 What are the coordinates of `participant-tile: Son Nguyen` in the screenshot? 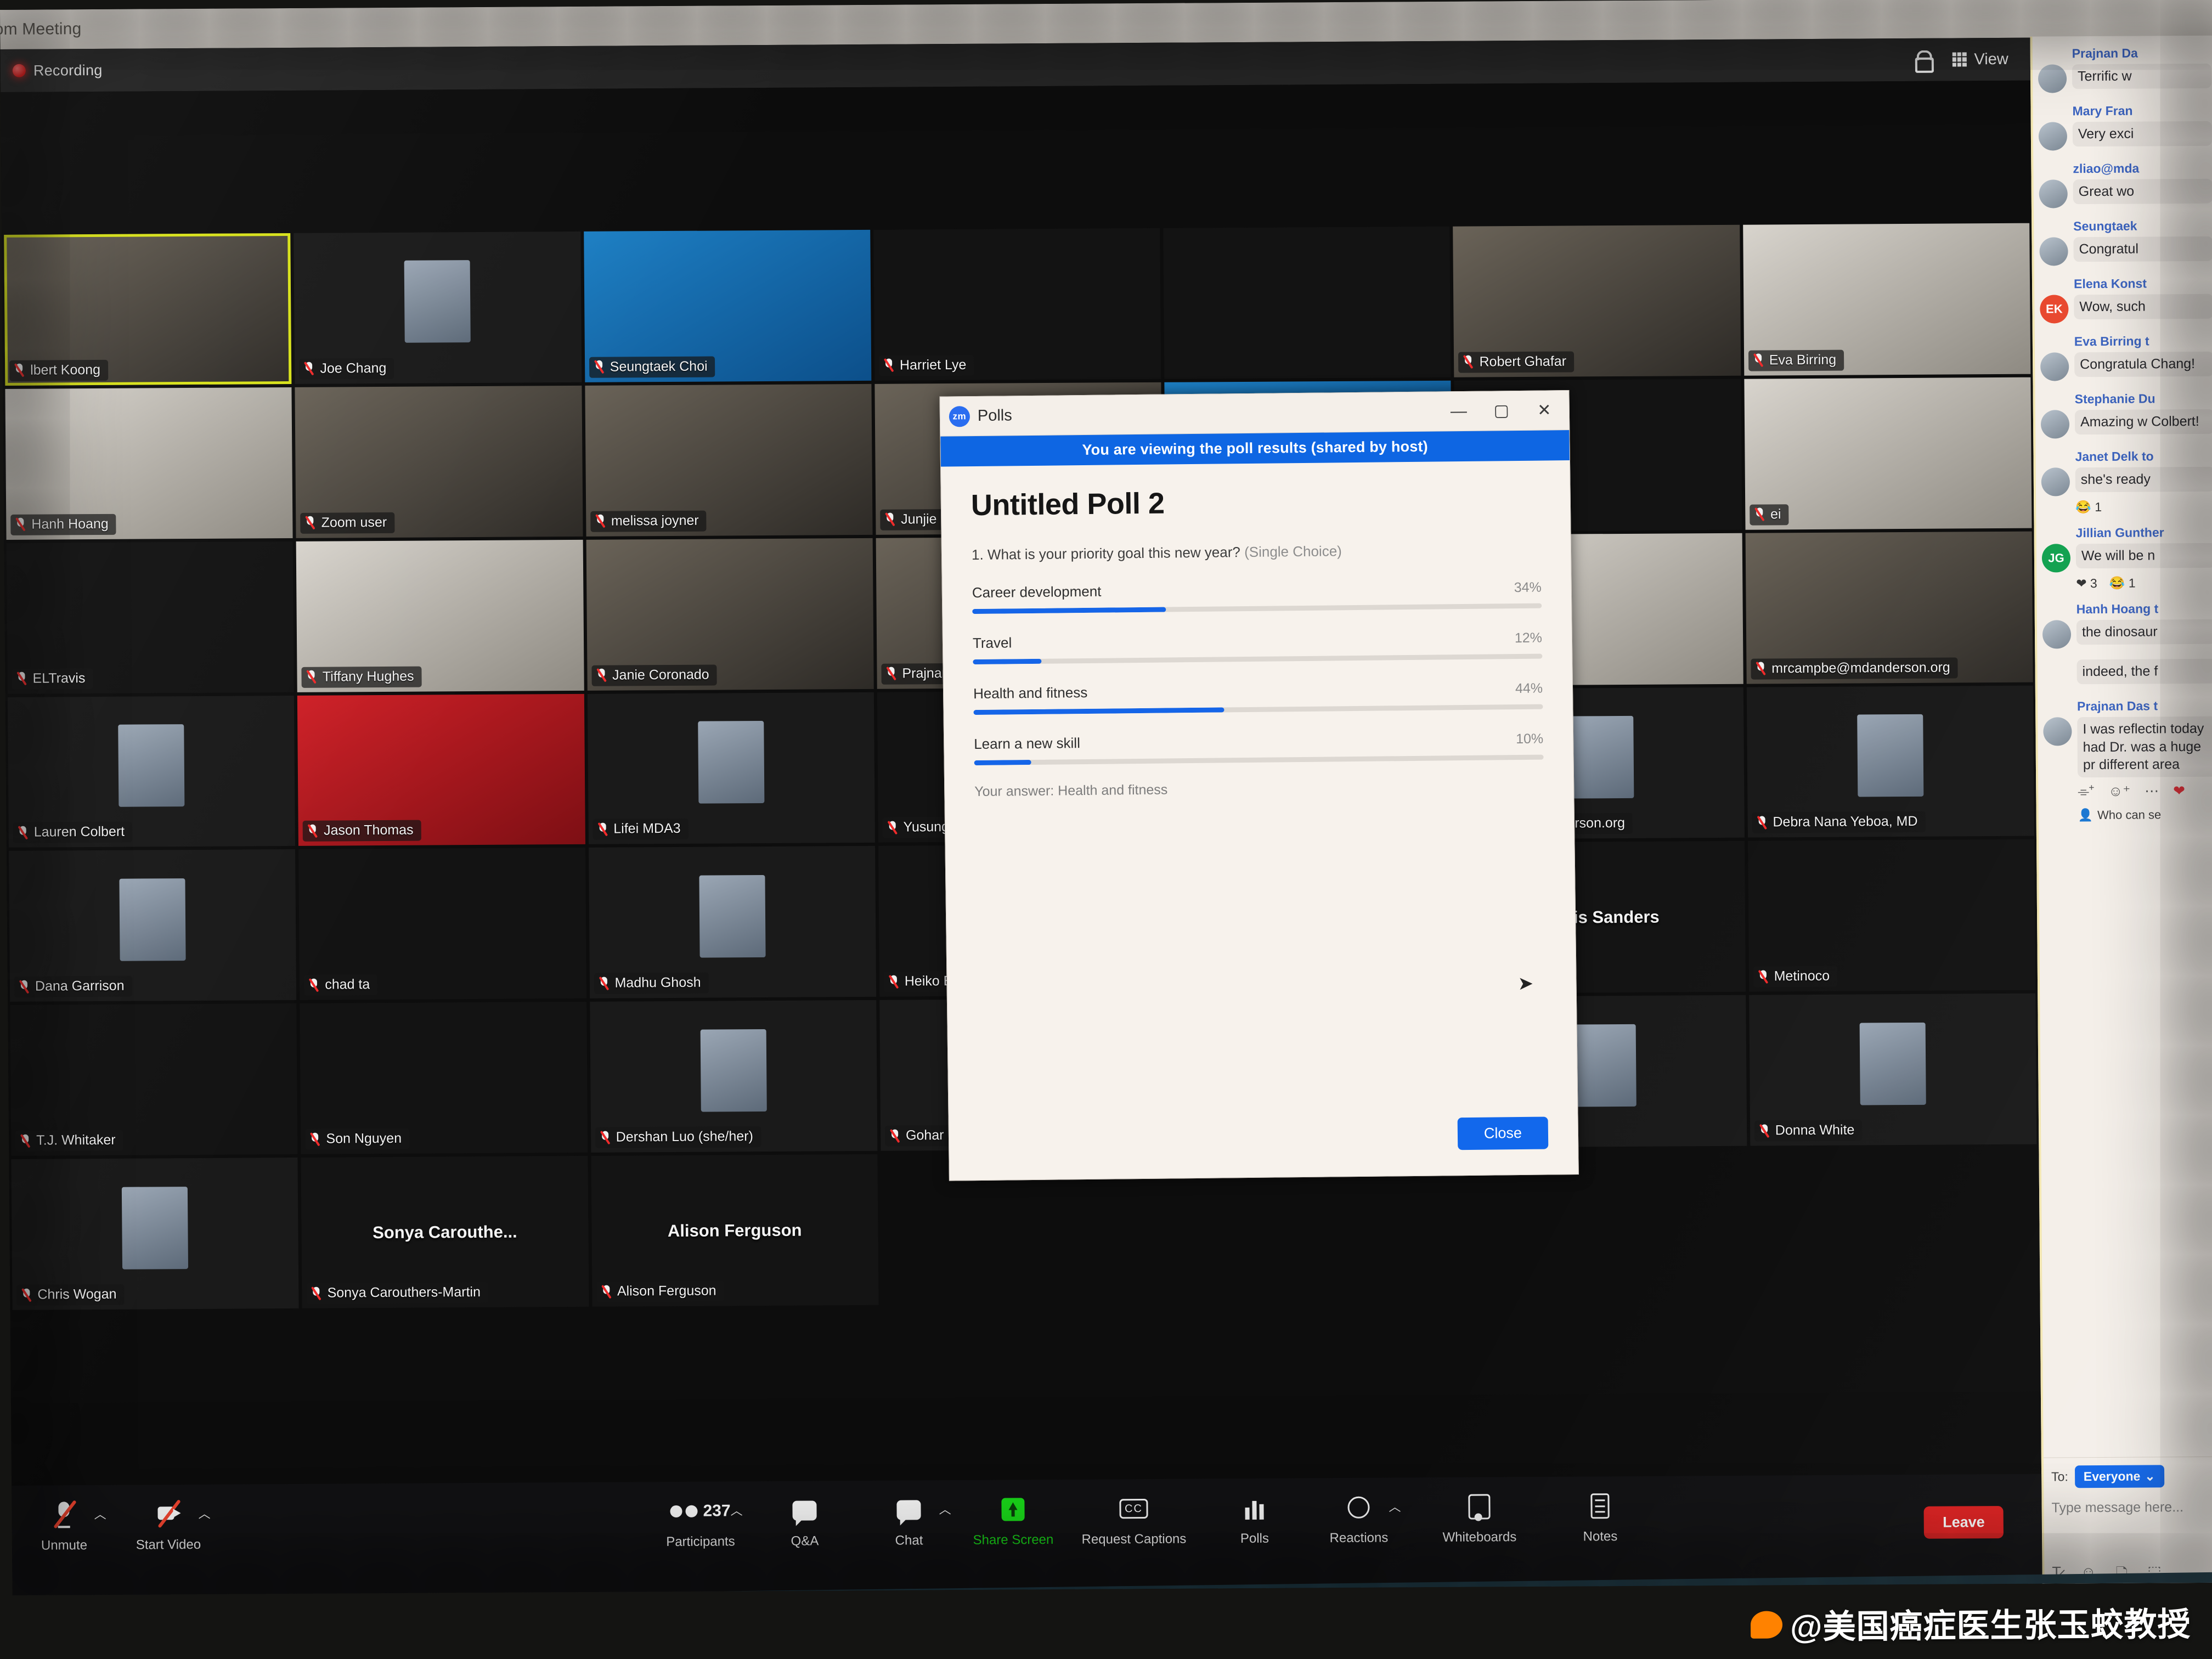 It's located at (444, 1078).